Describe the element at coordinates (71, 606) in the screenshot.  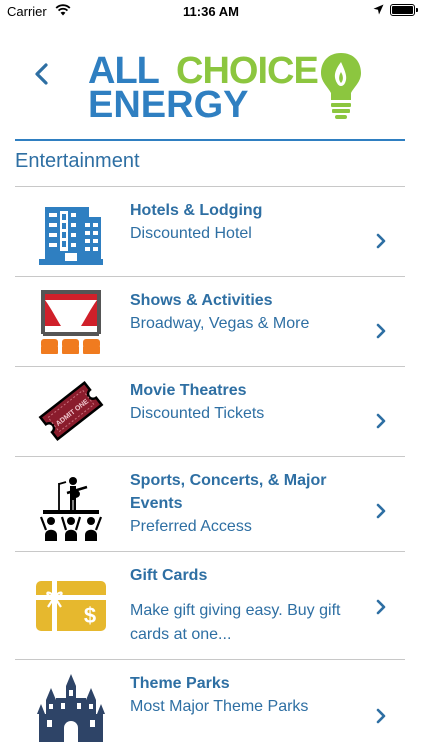
I see `gift-card-icon: $` at that location.